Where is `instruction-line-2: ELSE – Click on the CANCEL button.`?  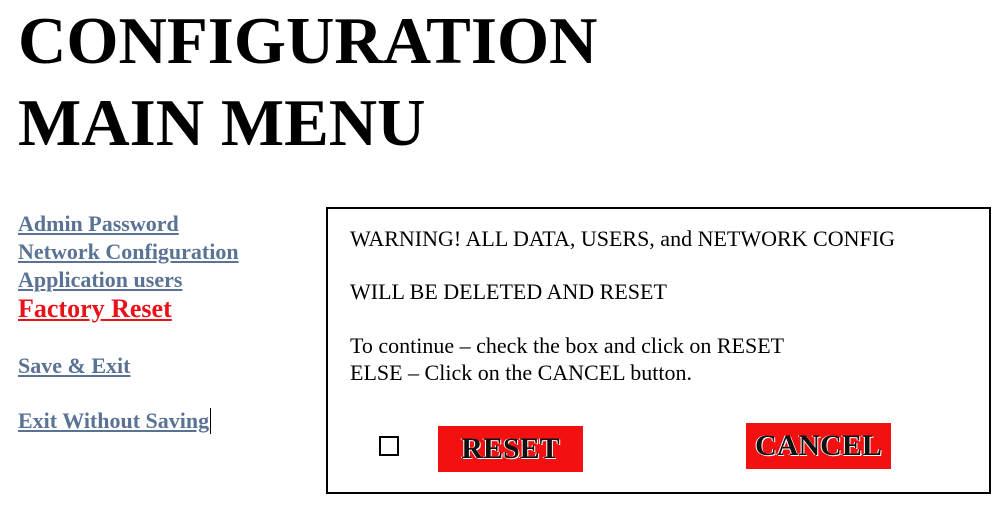
instruction-line-2: ELSE – Click on the CANCEL button. is located at coordinates (521, 372).